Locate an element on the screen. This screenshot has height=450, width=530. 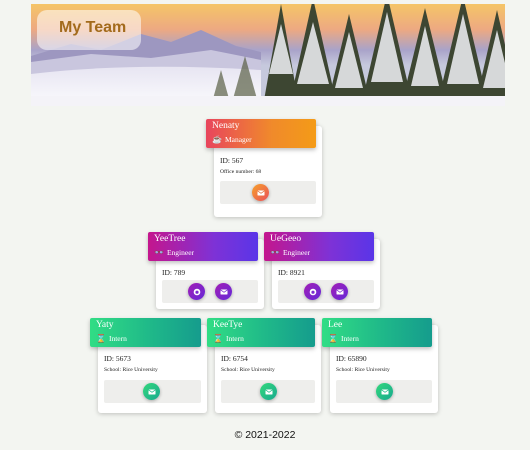
employee-id: ID: 65890 is located at coordinates (351, 358).